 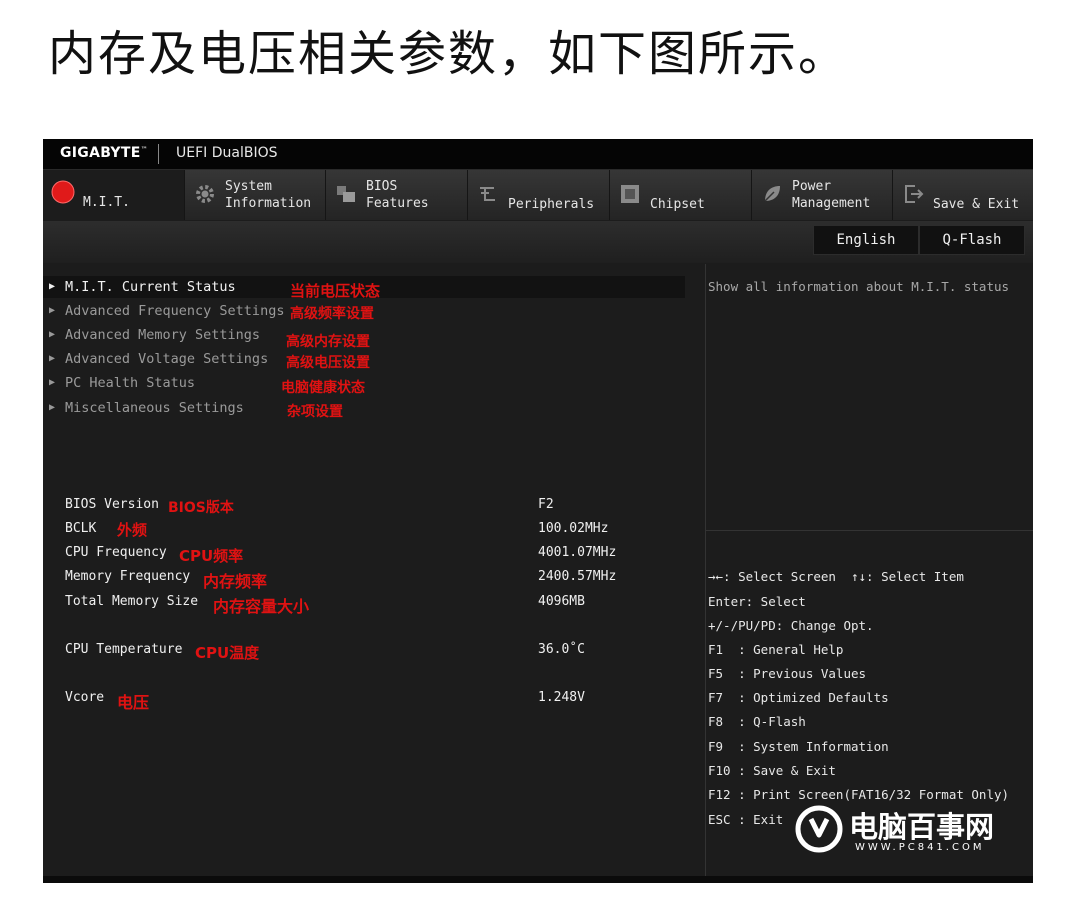 What do you see at coordinates (859, 286) in the screenshot?
I see `help-description: Show all information about M.I.T. status` at bounding box center [859, 286].